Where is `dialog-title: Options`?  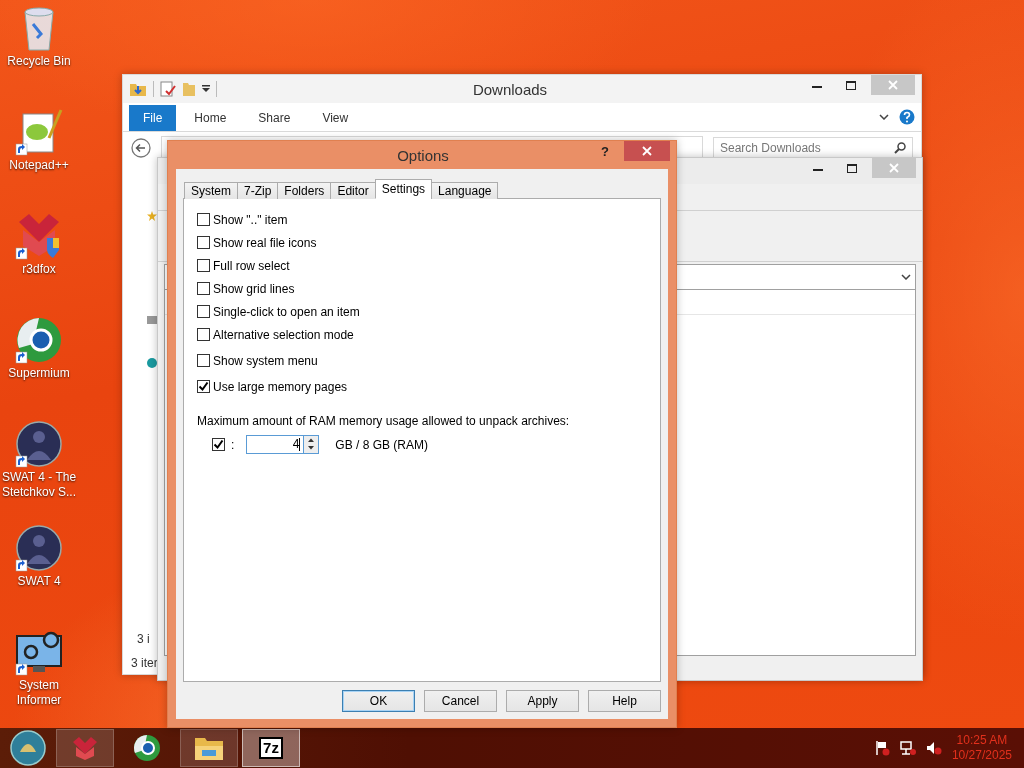
dialog-title: Options is located at coordinates (423, 155).